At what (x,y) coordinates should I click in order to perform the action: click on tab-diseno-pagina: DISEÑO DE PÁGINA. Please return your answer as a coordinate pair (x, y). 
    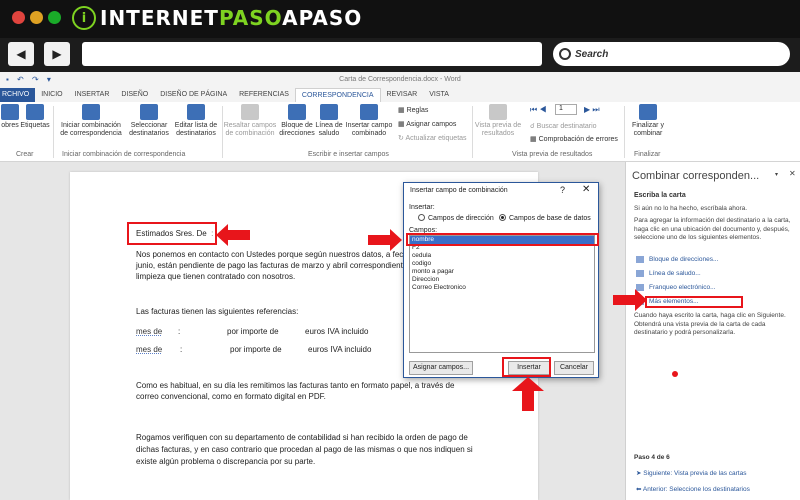
    Looking at the image, I should click on (193, 95).